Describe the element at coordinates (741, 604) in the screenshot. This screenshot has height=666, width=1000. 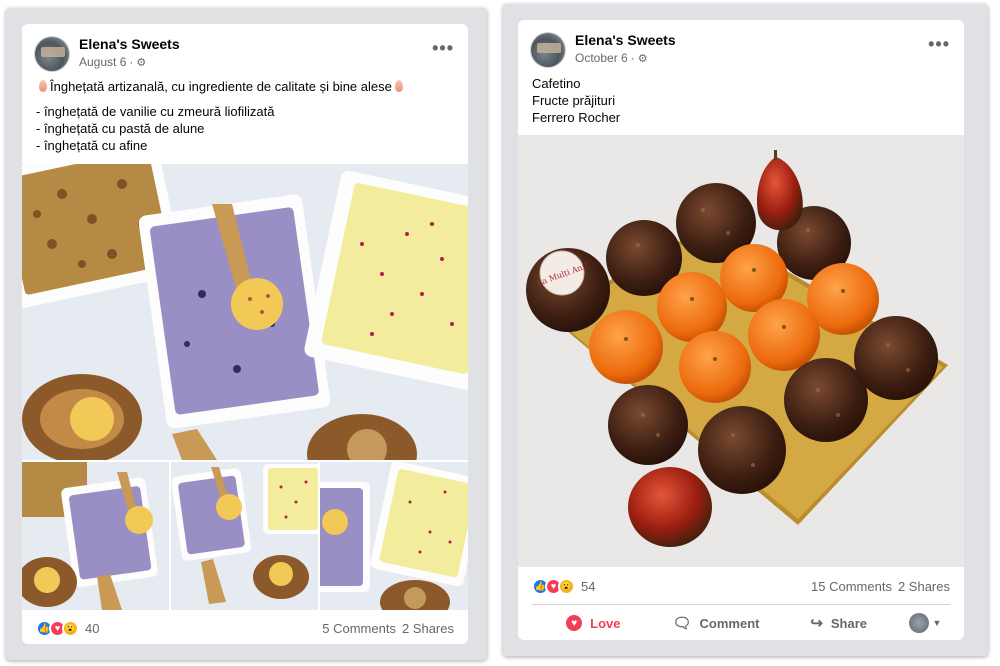
I see `divider` at that location.